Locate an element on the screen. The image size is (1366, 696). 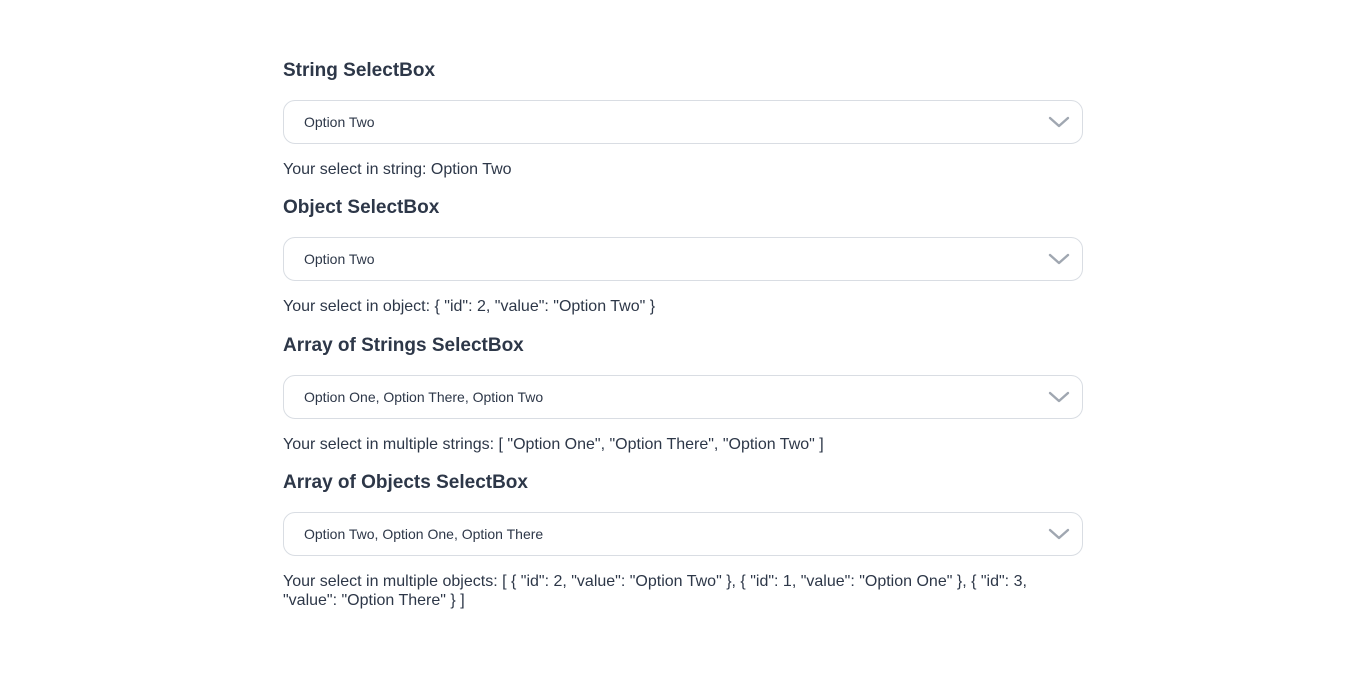
array-strings-selectbox: Option One, Option There, Option Two is located at coordinates (683, 397).